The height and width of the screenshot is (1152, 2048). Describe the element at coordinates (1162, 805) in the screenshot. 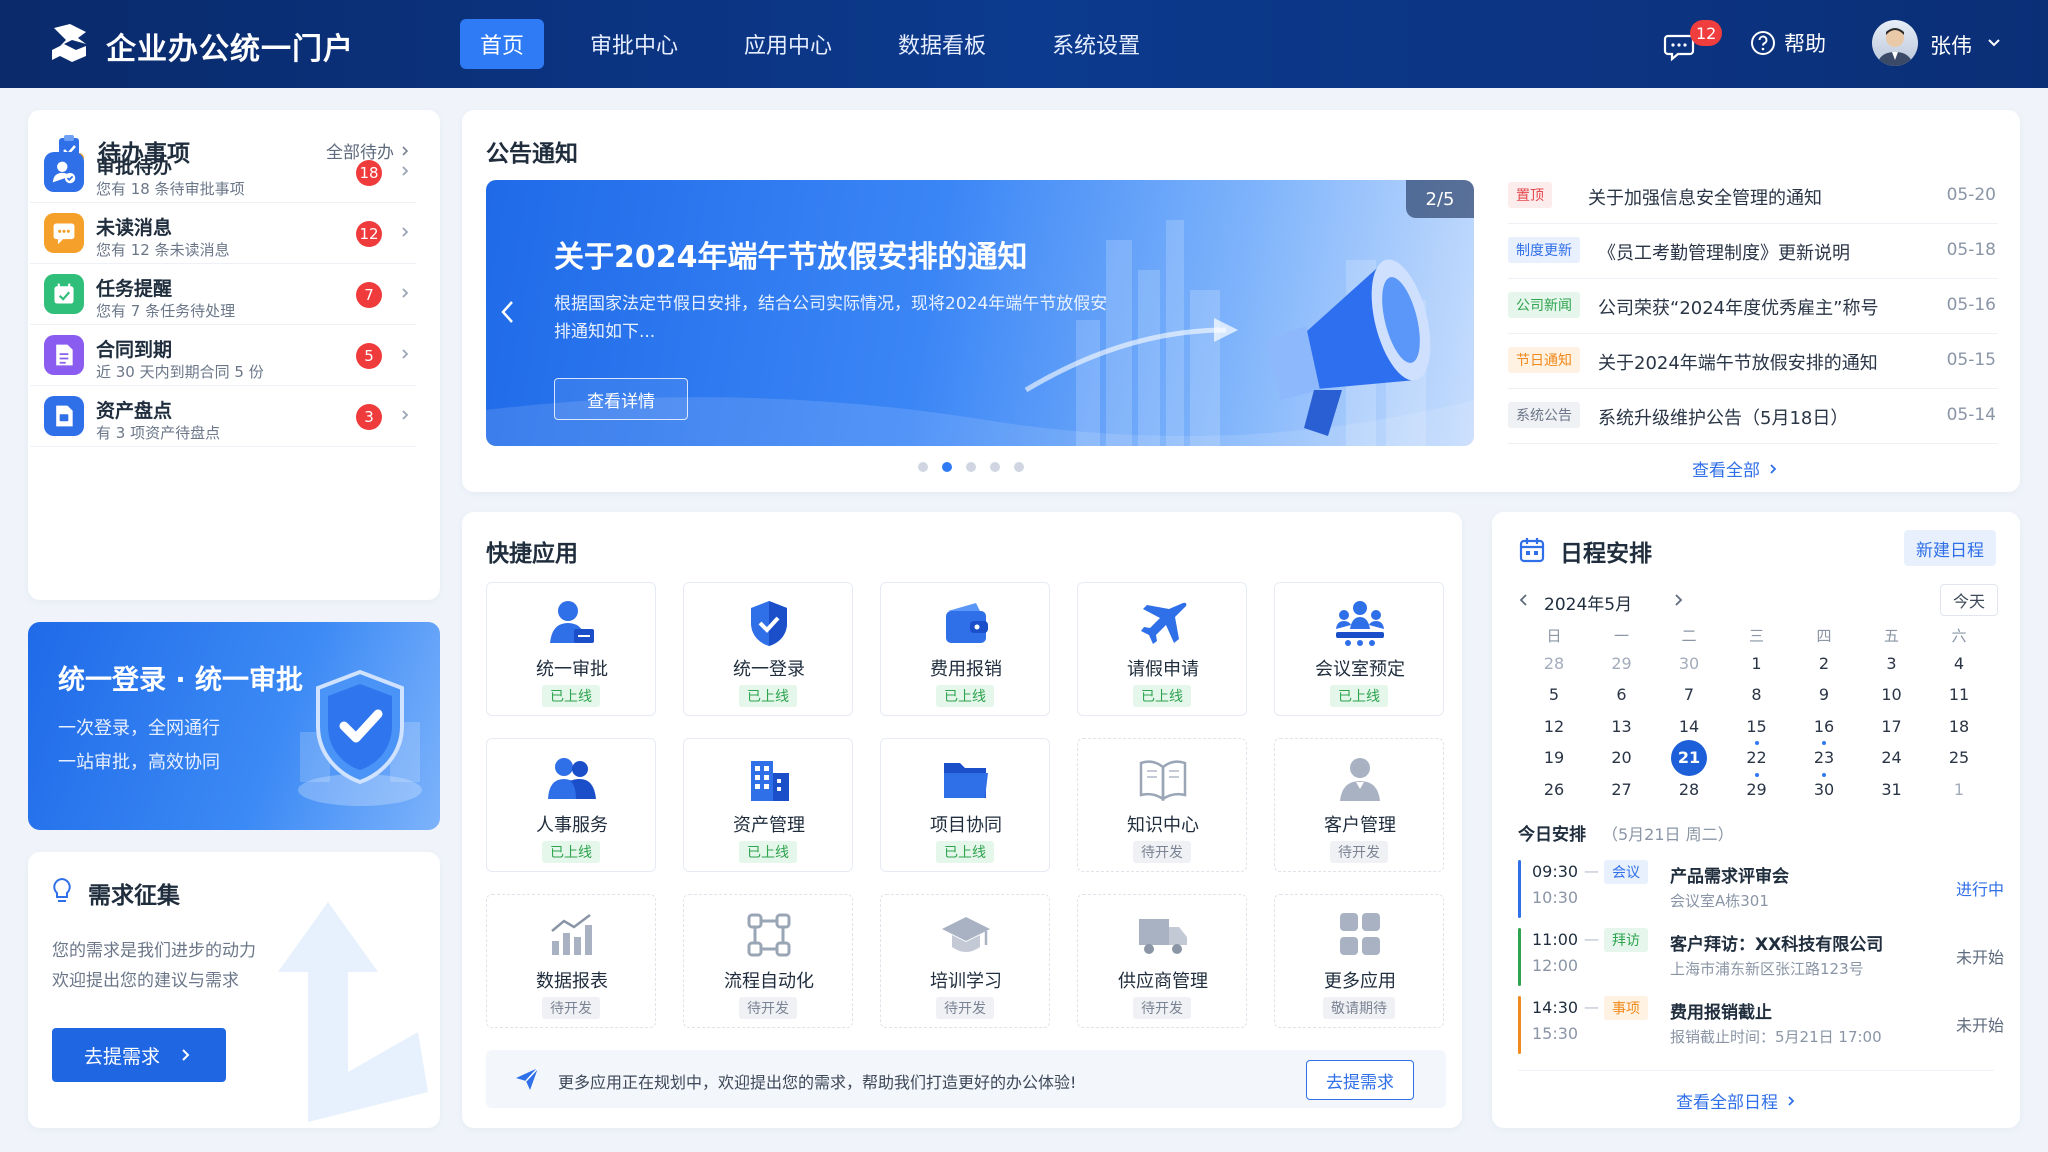

I see `app-tile: 知识中心 待开发` at that location.